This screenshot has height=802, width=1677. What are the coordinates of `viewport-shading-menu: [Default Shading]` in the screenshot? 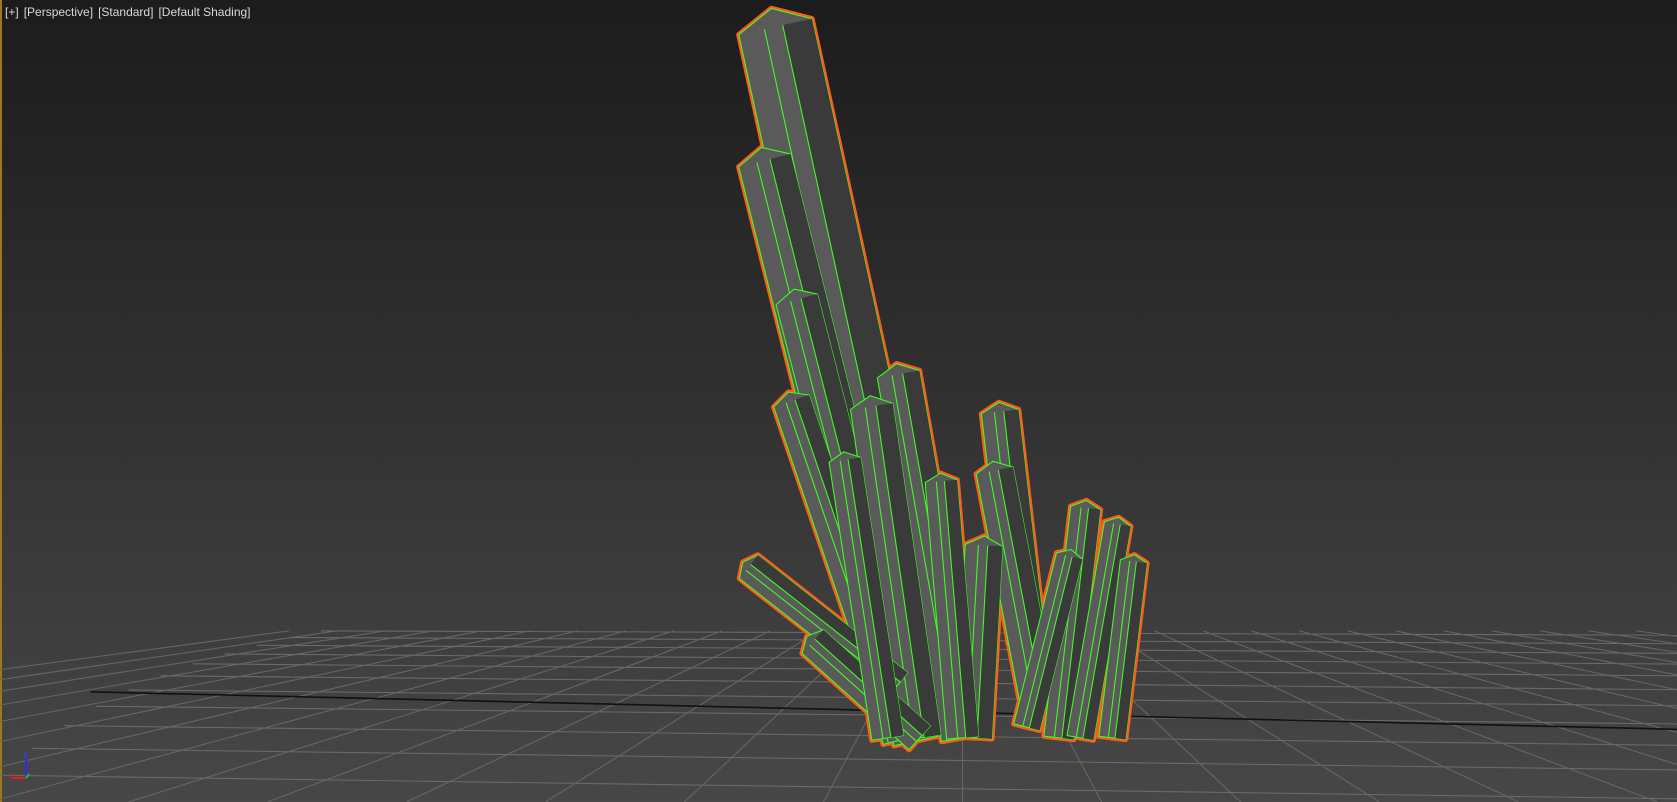 It's located at (204, 12).